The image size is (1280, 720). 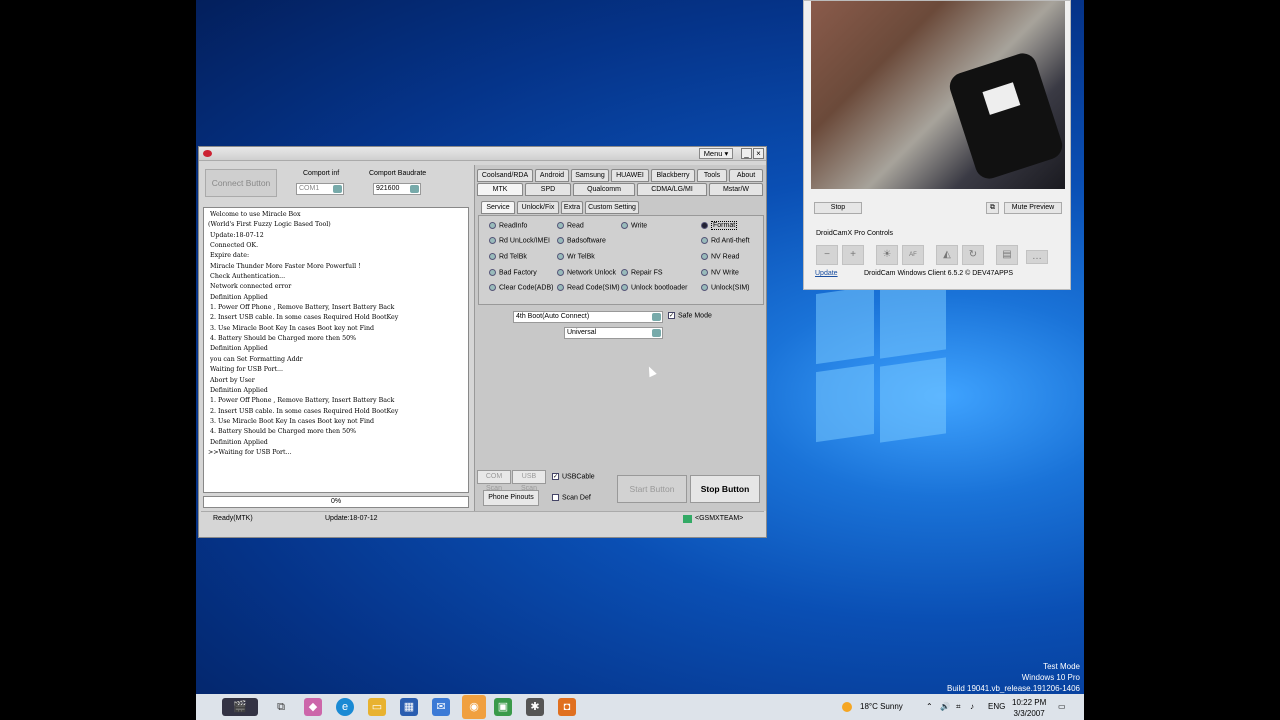 I want to click on usb-scan-button: USB Scan, so click(x=529, y=481).